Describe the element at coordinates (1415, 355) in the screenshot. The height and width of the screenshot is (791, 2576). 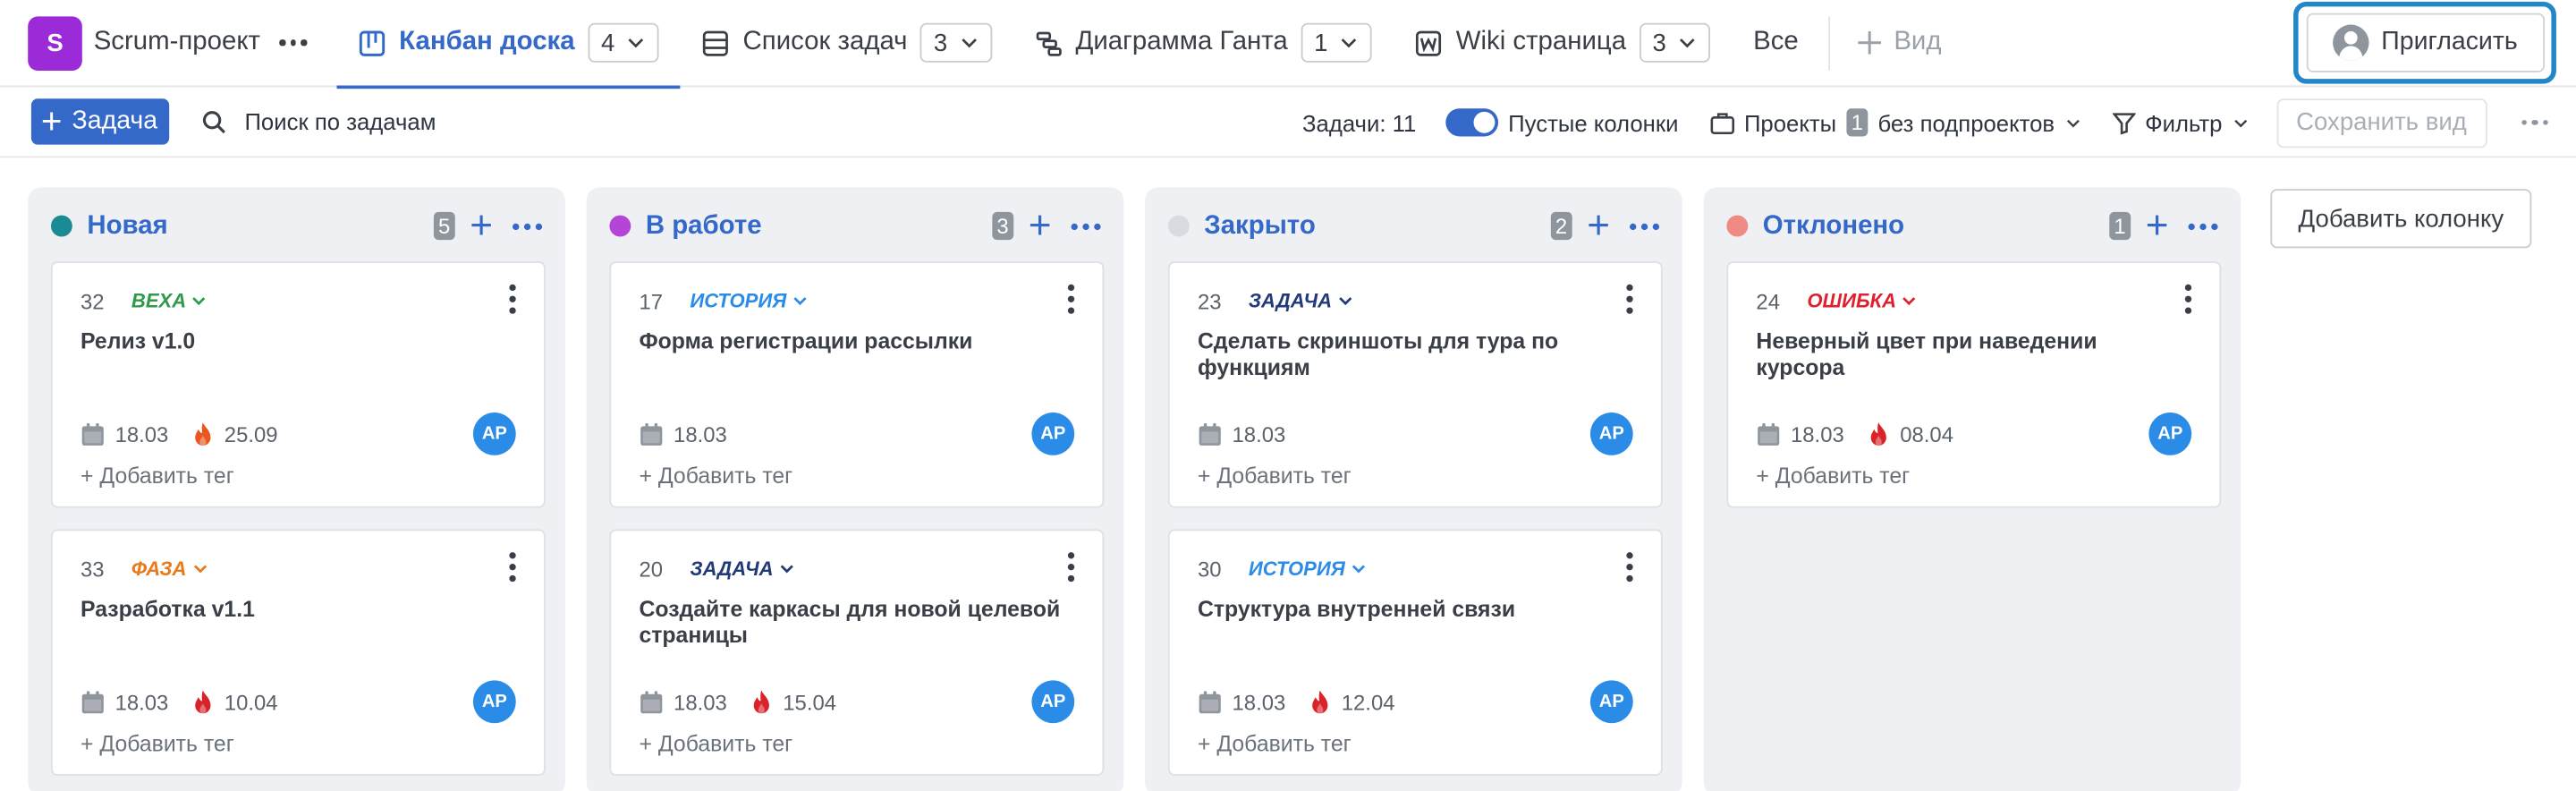
I see `task-title: Сделать скриншоты для тура по функциям` at that location.